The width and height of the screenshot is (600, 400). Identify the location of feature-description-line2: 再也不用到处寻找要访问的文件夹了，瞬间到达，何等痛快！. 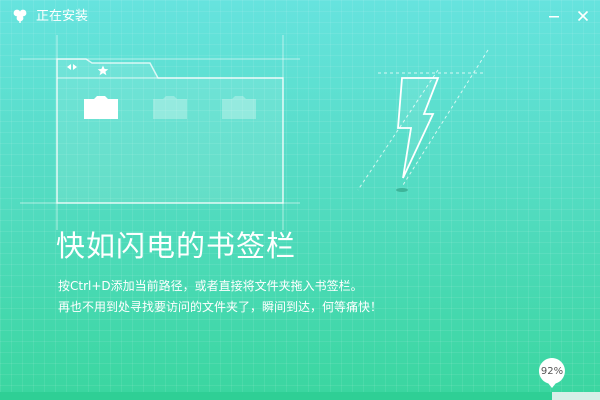
(220, 307).